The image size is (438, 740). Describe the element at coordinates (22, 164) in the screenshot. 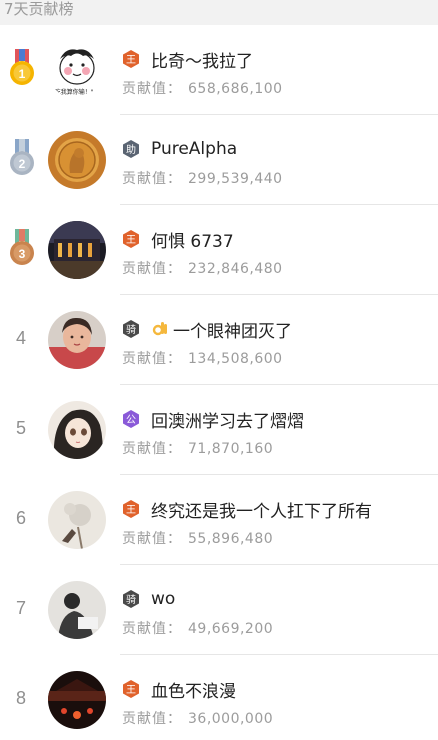

I see `svg-text: 2` at that location.